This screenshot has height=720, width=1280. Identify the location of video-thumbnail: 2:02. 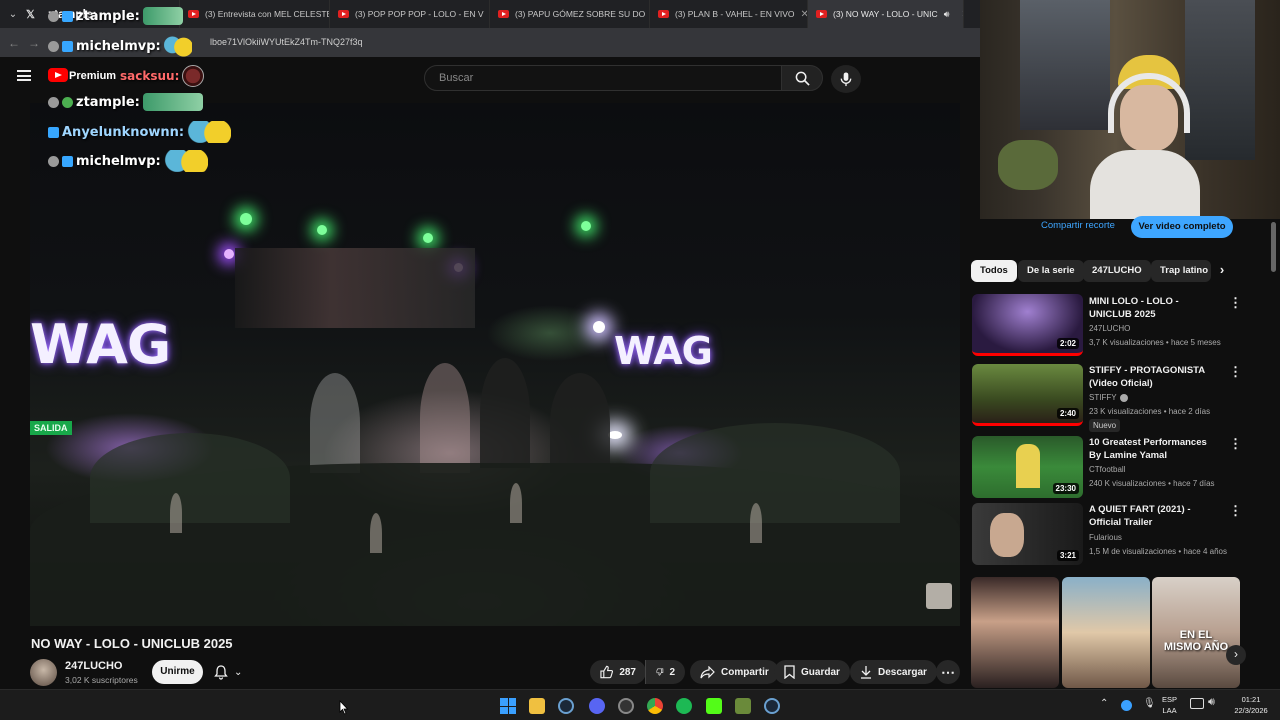
(1027, 325).